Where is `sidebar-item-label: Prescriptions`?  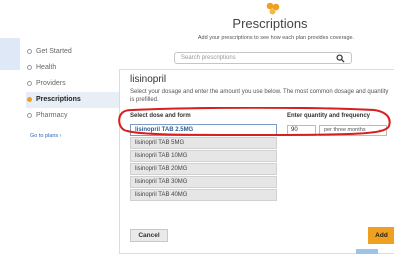 sidebar-item-label: Prescriptions is located at coordinates (58, 99).